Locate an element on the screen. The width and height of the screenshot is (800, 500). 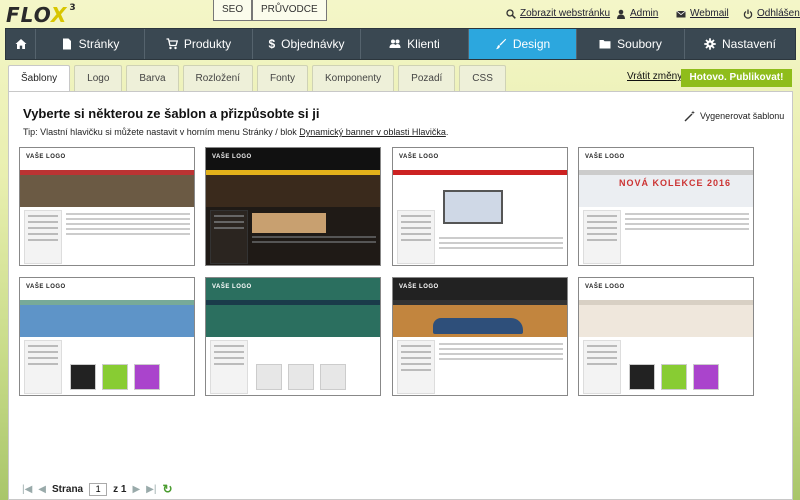
template-thumbnail-8: VAŠE LOGO is located at coordinates (666, 336).